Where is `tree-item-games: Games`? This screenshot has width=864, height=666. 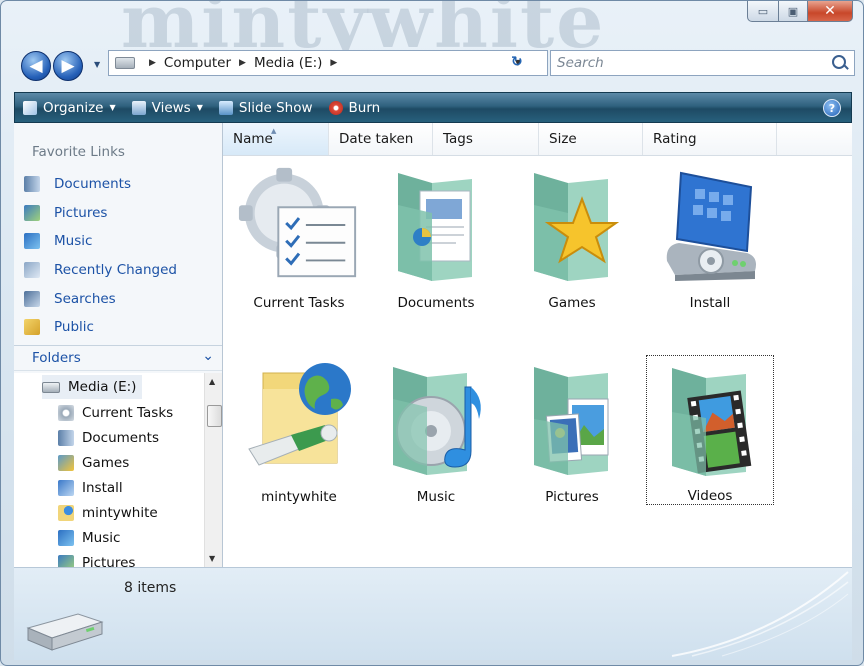 tree-item-games: Games is located at coordinates (93, 463).